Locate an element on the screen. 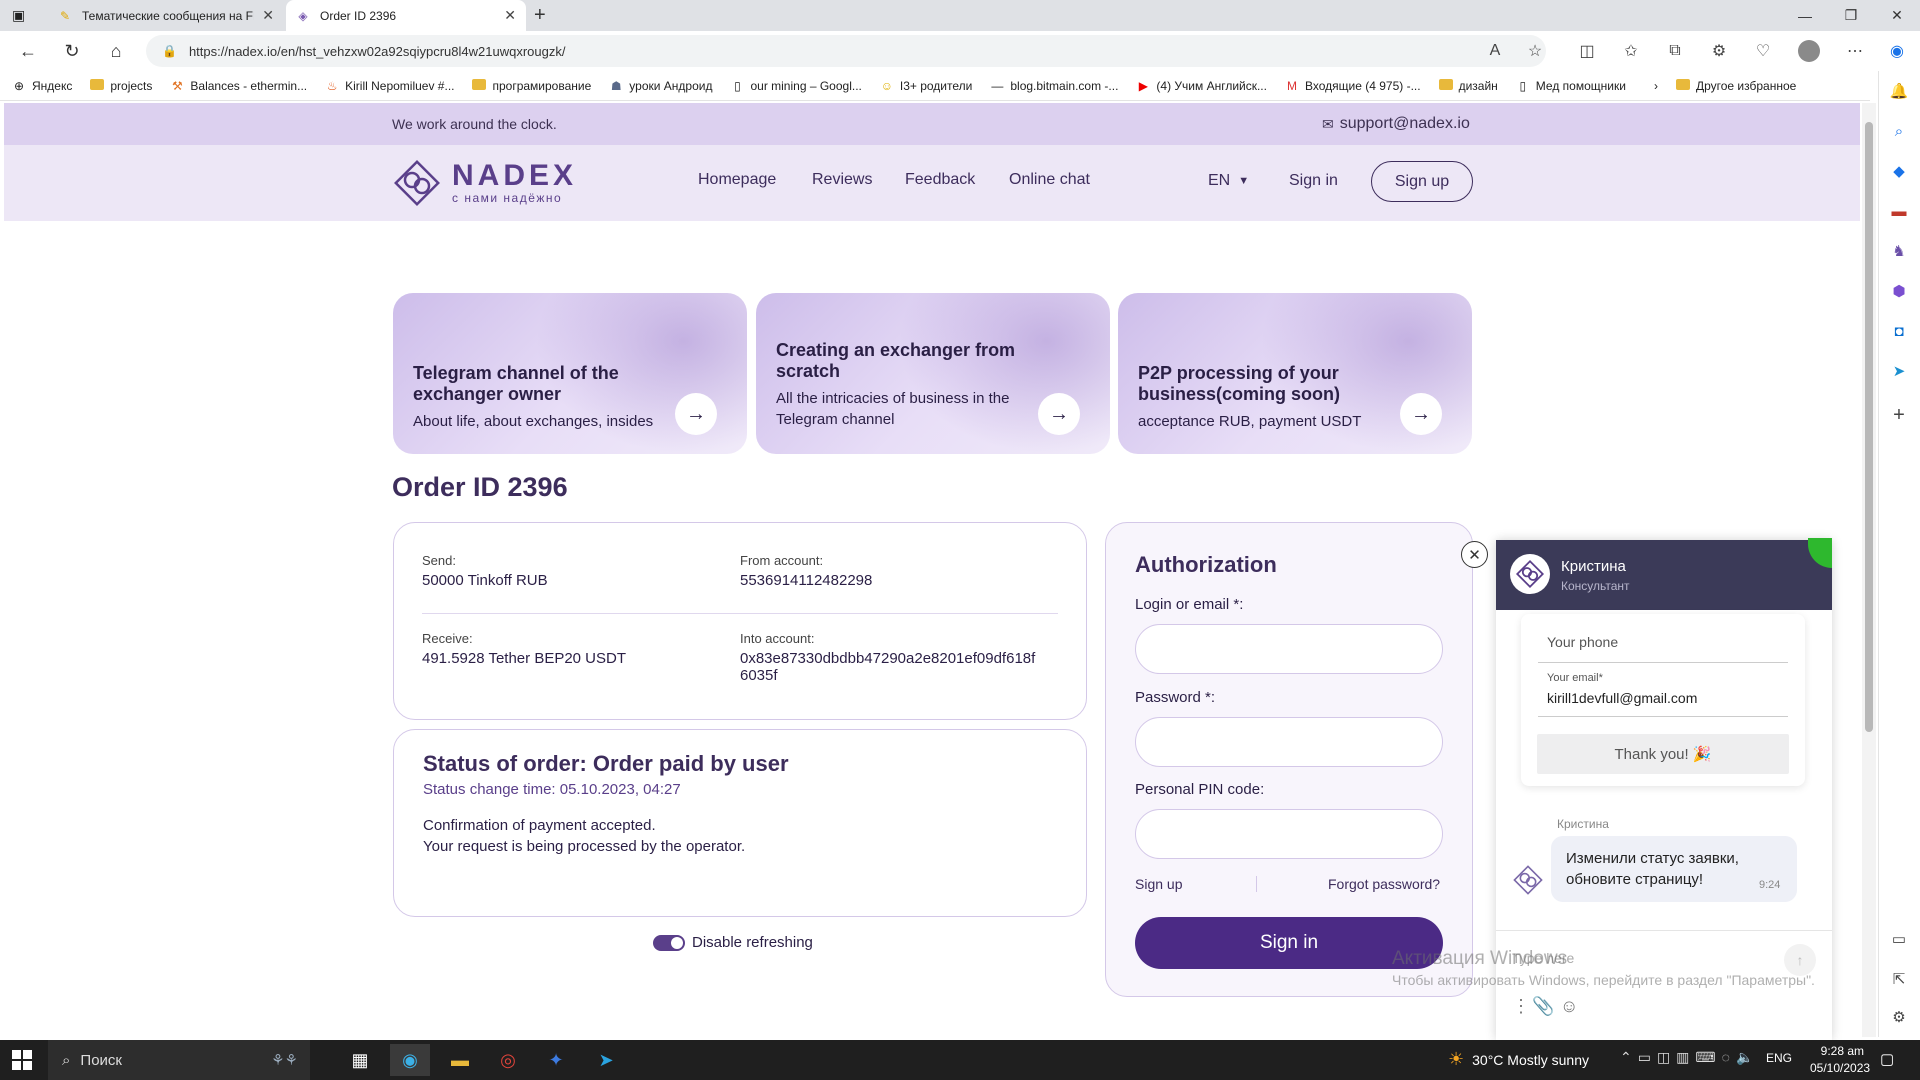 The image size is (1920, 1080). notification-center-icon: ▢ is located at coordinates (1887, 1059).